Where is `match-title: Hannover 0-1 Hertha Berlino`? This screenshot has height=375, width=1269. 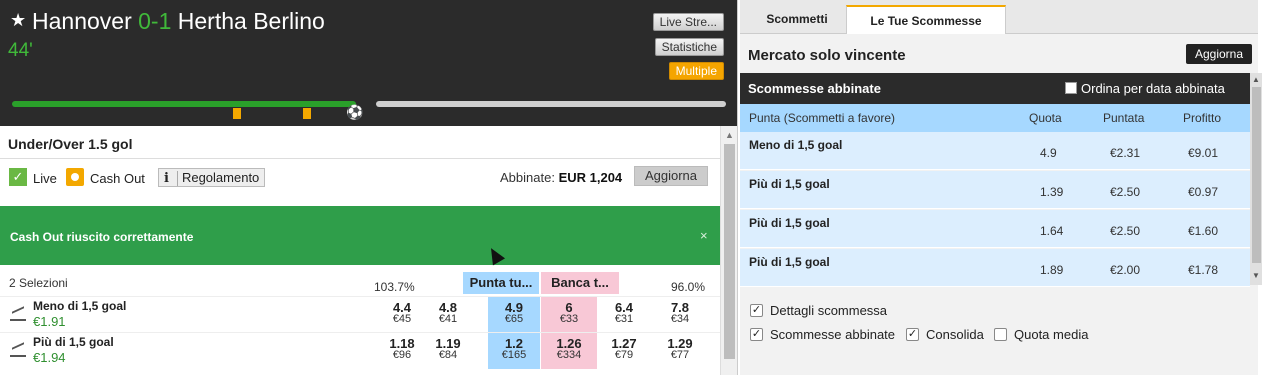
match-title: Hannover 0-1 Hertha Berlino is located at coordinates (178, 21).